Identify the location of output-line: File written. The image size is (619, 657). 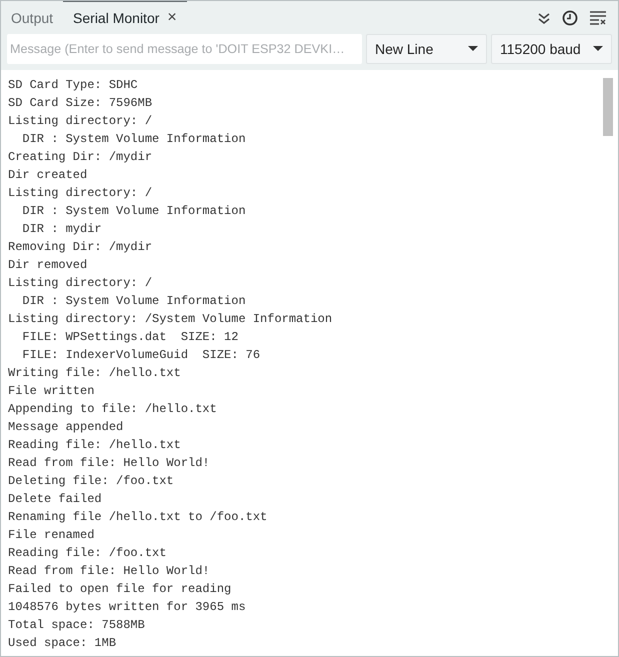
(51, 391).